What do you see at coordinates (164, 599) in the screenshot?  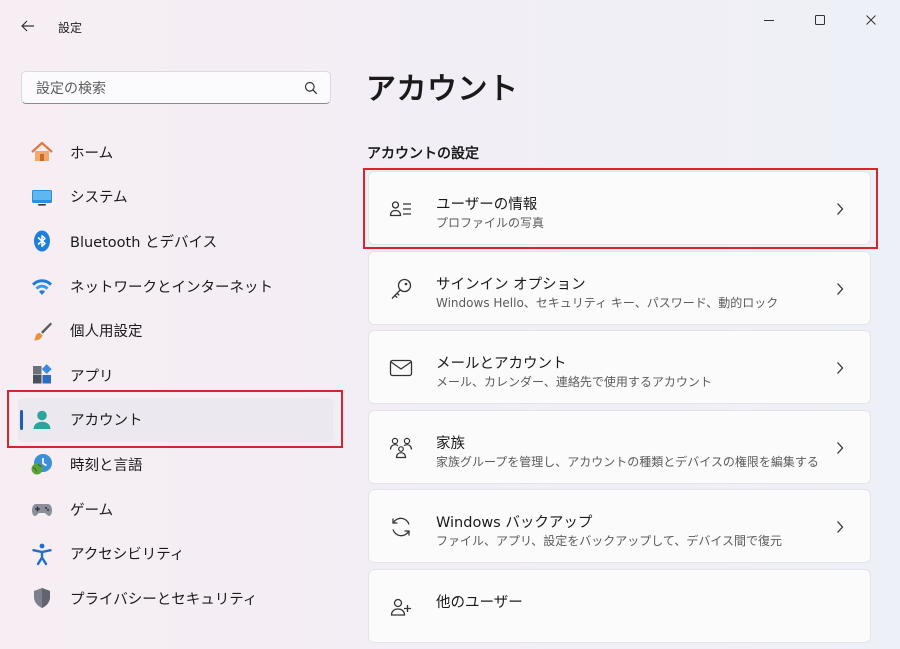 I see `sidebar-item-label: プライバシーとセキュリティ` at bounding box center [164, 599].